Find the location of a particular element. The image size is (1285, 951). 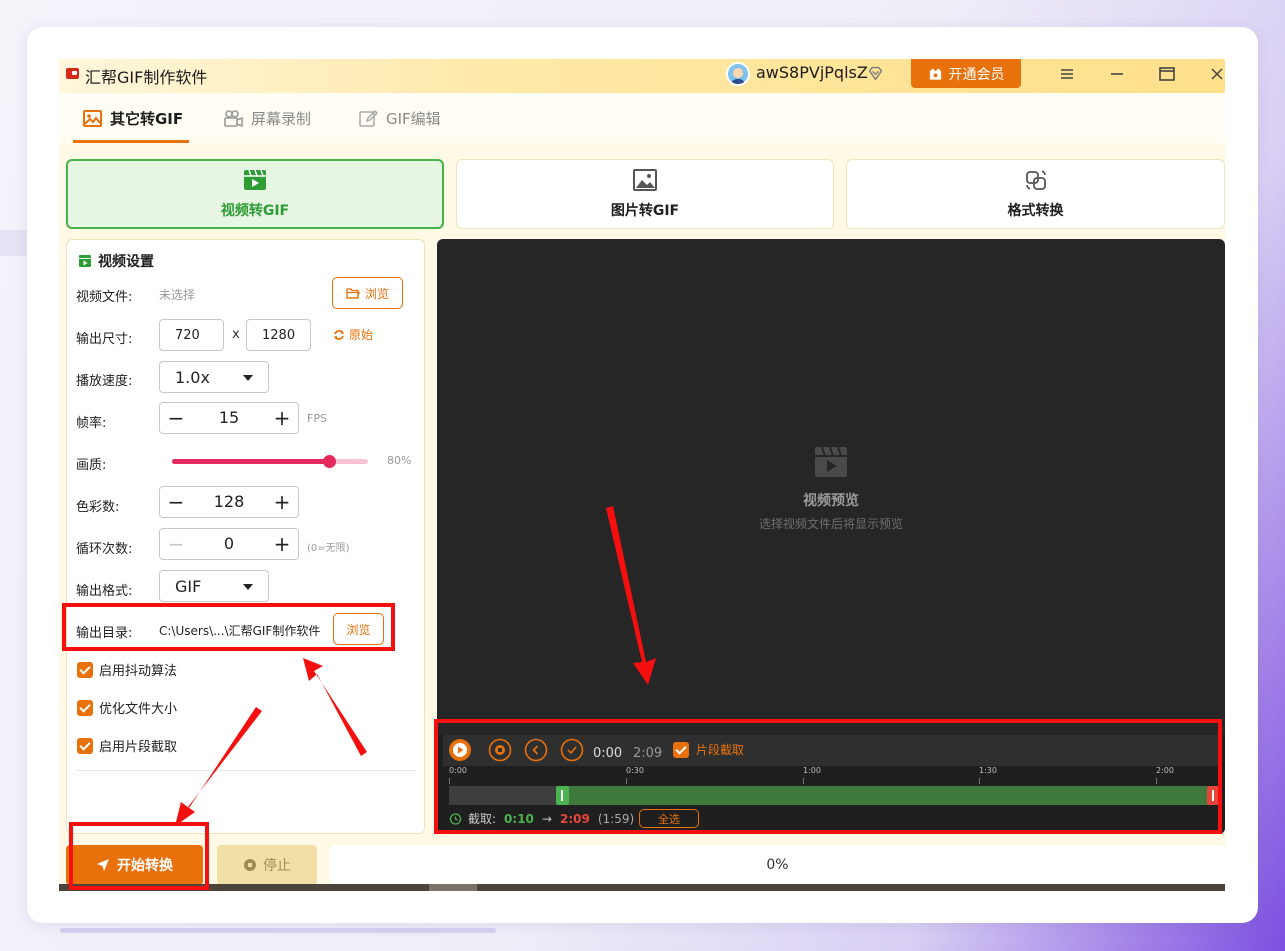

annotation-box-start-button is located at coordinates (139, 856).